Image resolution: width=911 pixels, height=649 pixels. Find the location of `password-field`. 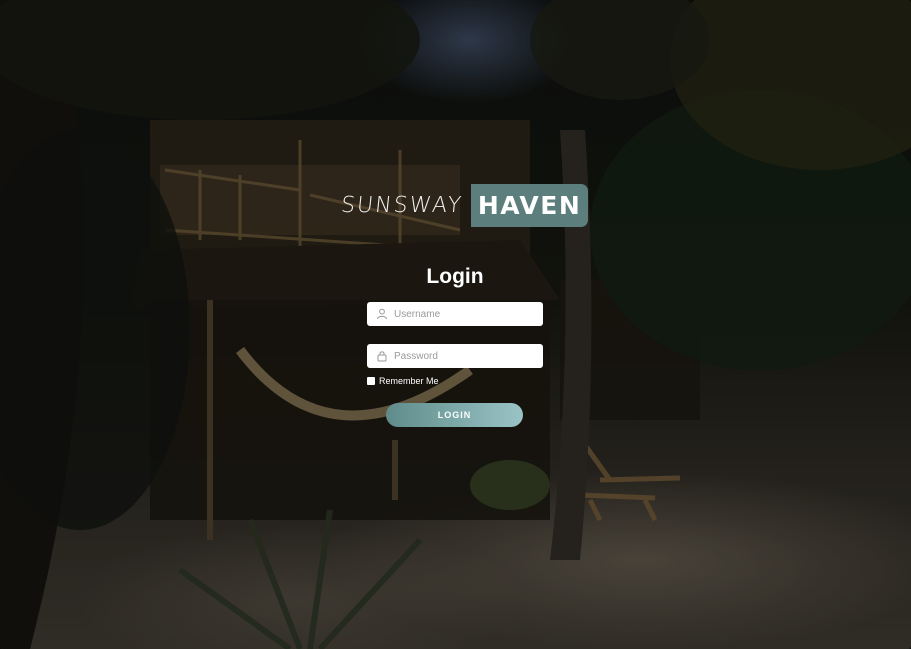

password-field is located at coordinates (455, 356).